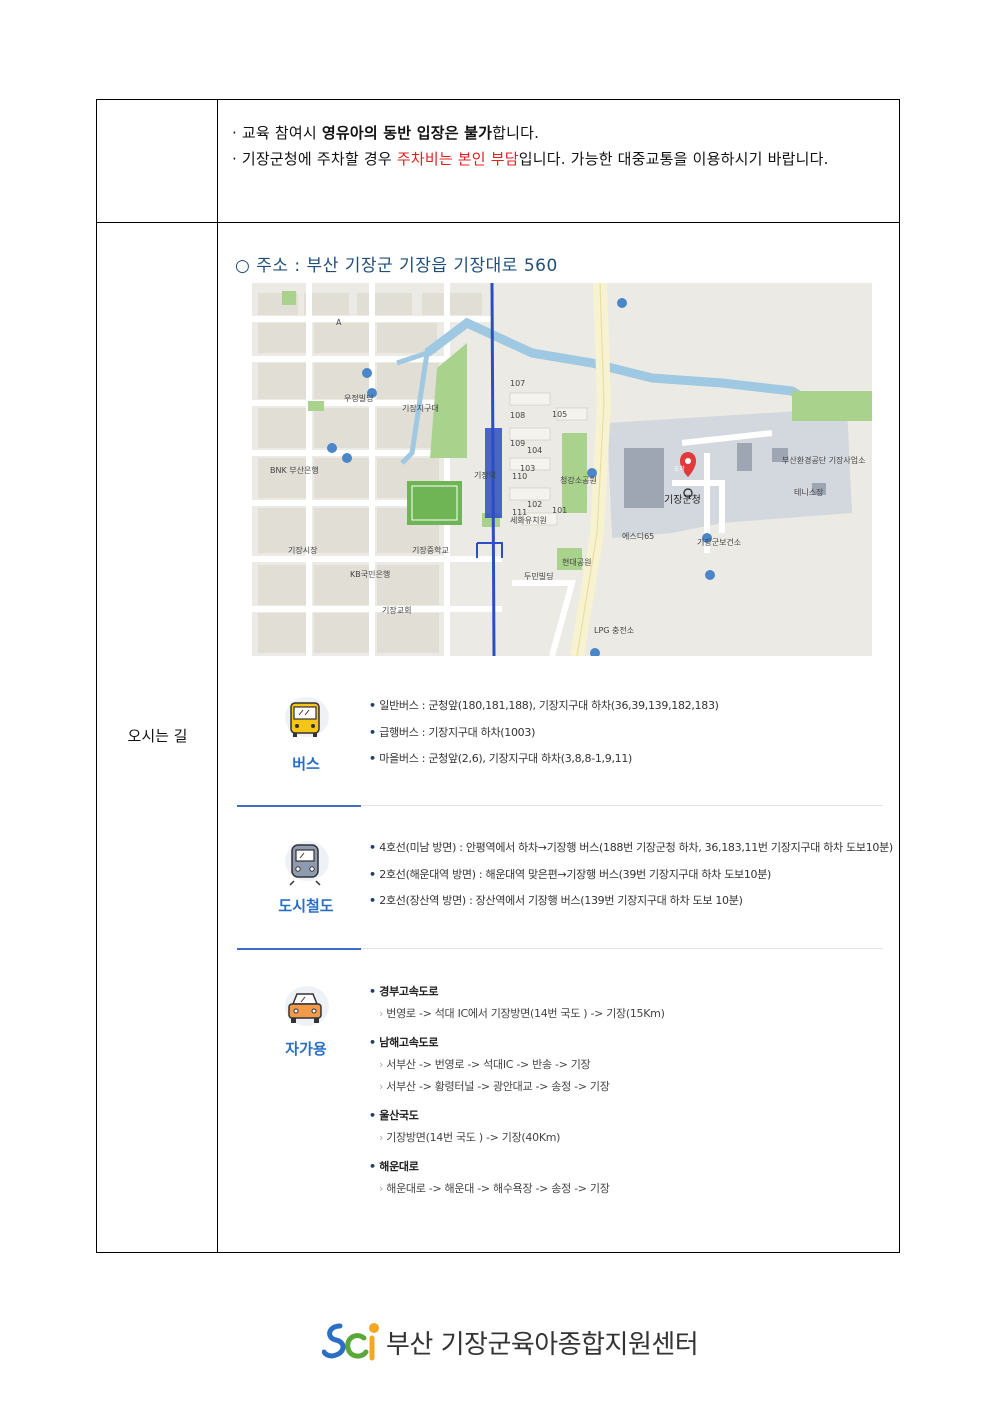  What do you see at coordinates (485, 475) in the screenshot?
I see `map-label: 기장역` at bounding box center [485, 475].